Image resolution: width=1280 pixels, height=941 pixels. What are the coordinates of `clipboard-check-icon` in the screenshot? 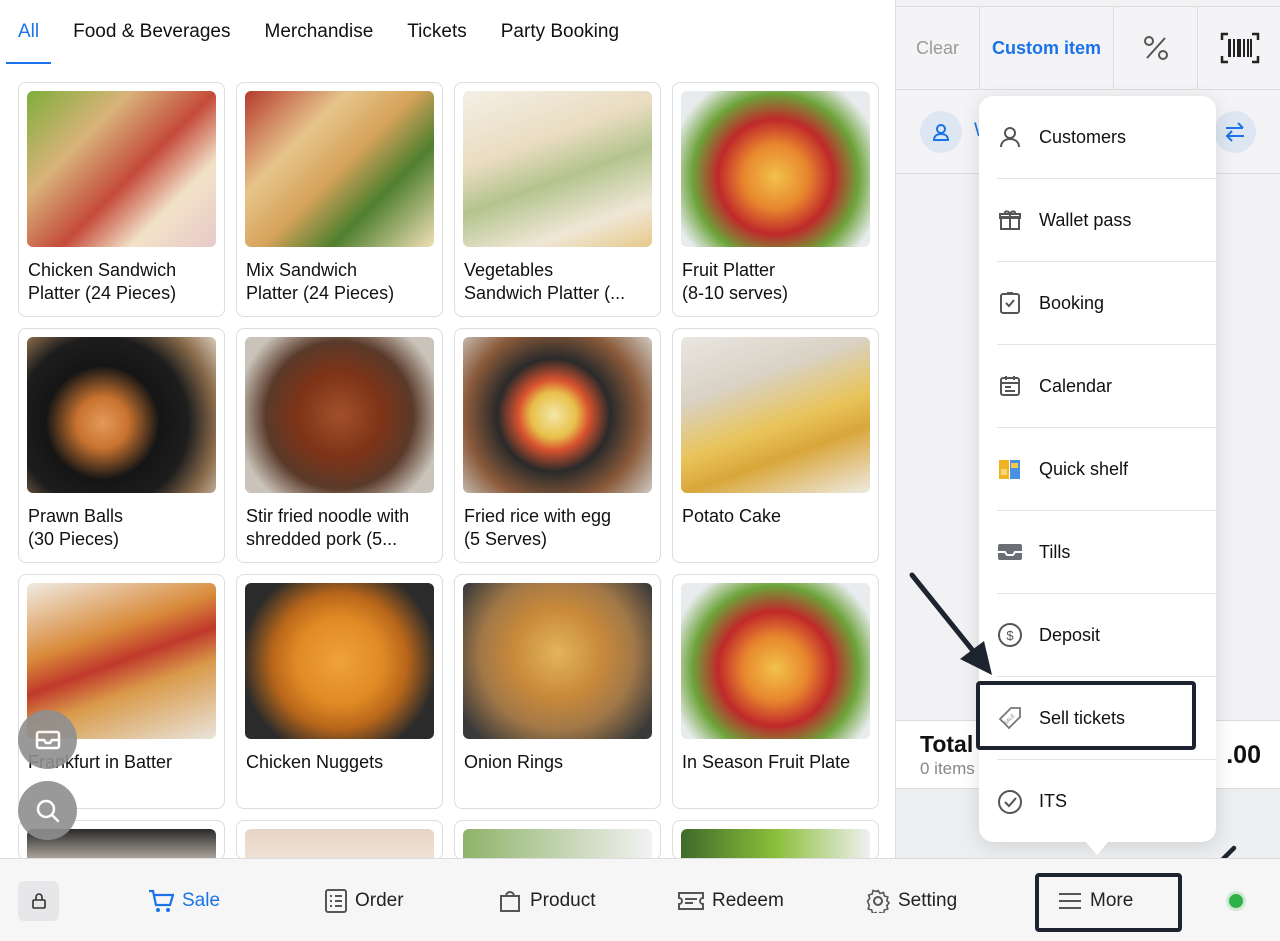 It's located at (1010, 303).